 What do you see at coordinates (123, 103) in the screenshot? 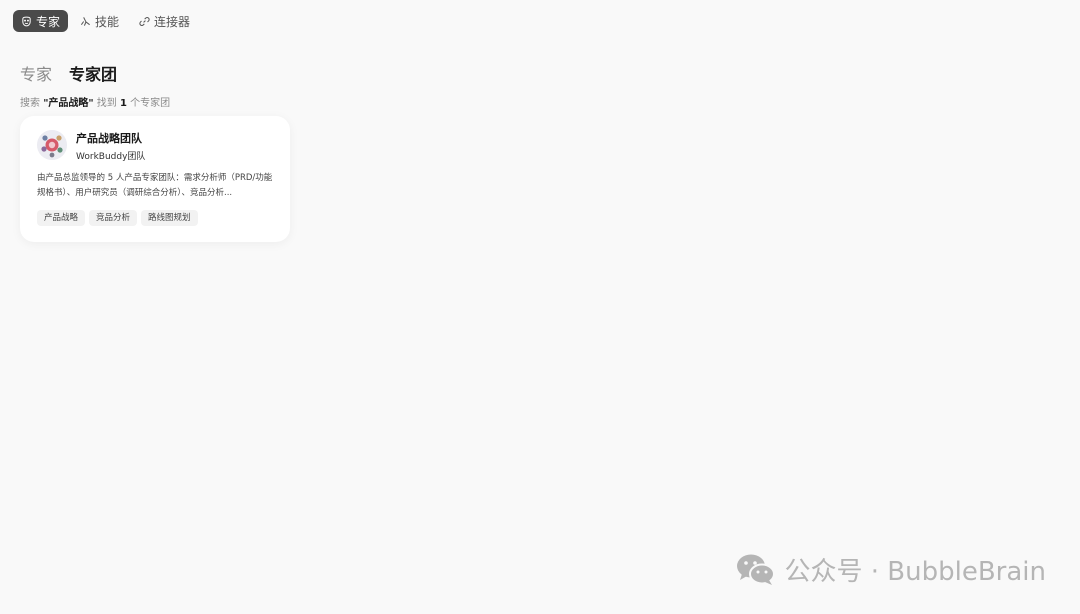
I see `search-summary-count: 1` at bounding box center [123, 103].